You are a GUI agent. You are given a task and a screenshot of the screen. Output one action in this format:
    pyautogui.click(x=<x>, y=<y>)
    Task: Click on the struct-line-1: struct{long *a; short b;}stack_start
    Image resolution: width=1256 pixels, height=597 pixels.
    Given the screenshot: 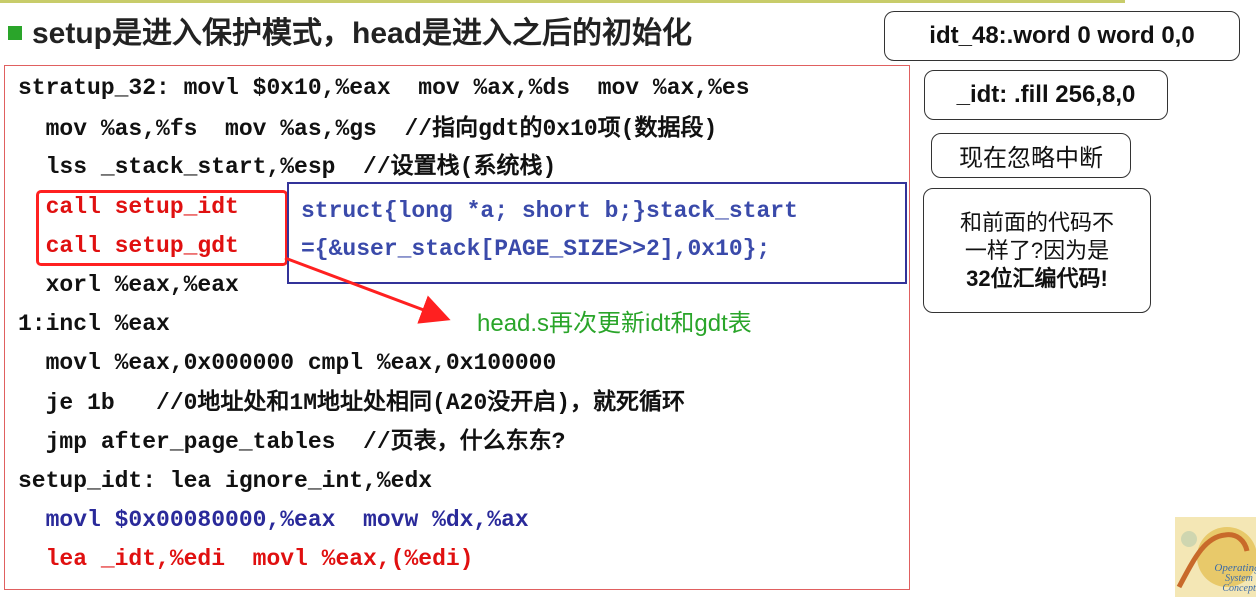 What is the action you would take?
    pyautogui.click(x=549, y=211)
    